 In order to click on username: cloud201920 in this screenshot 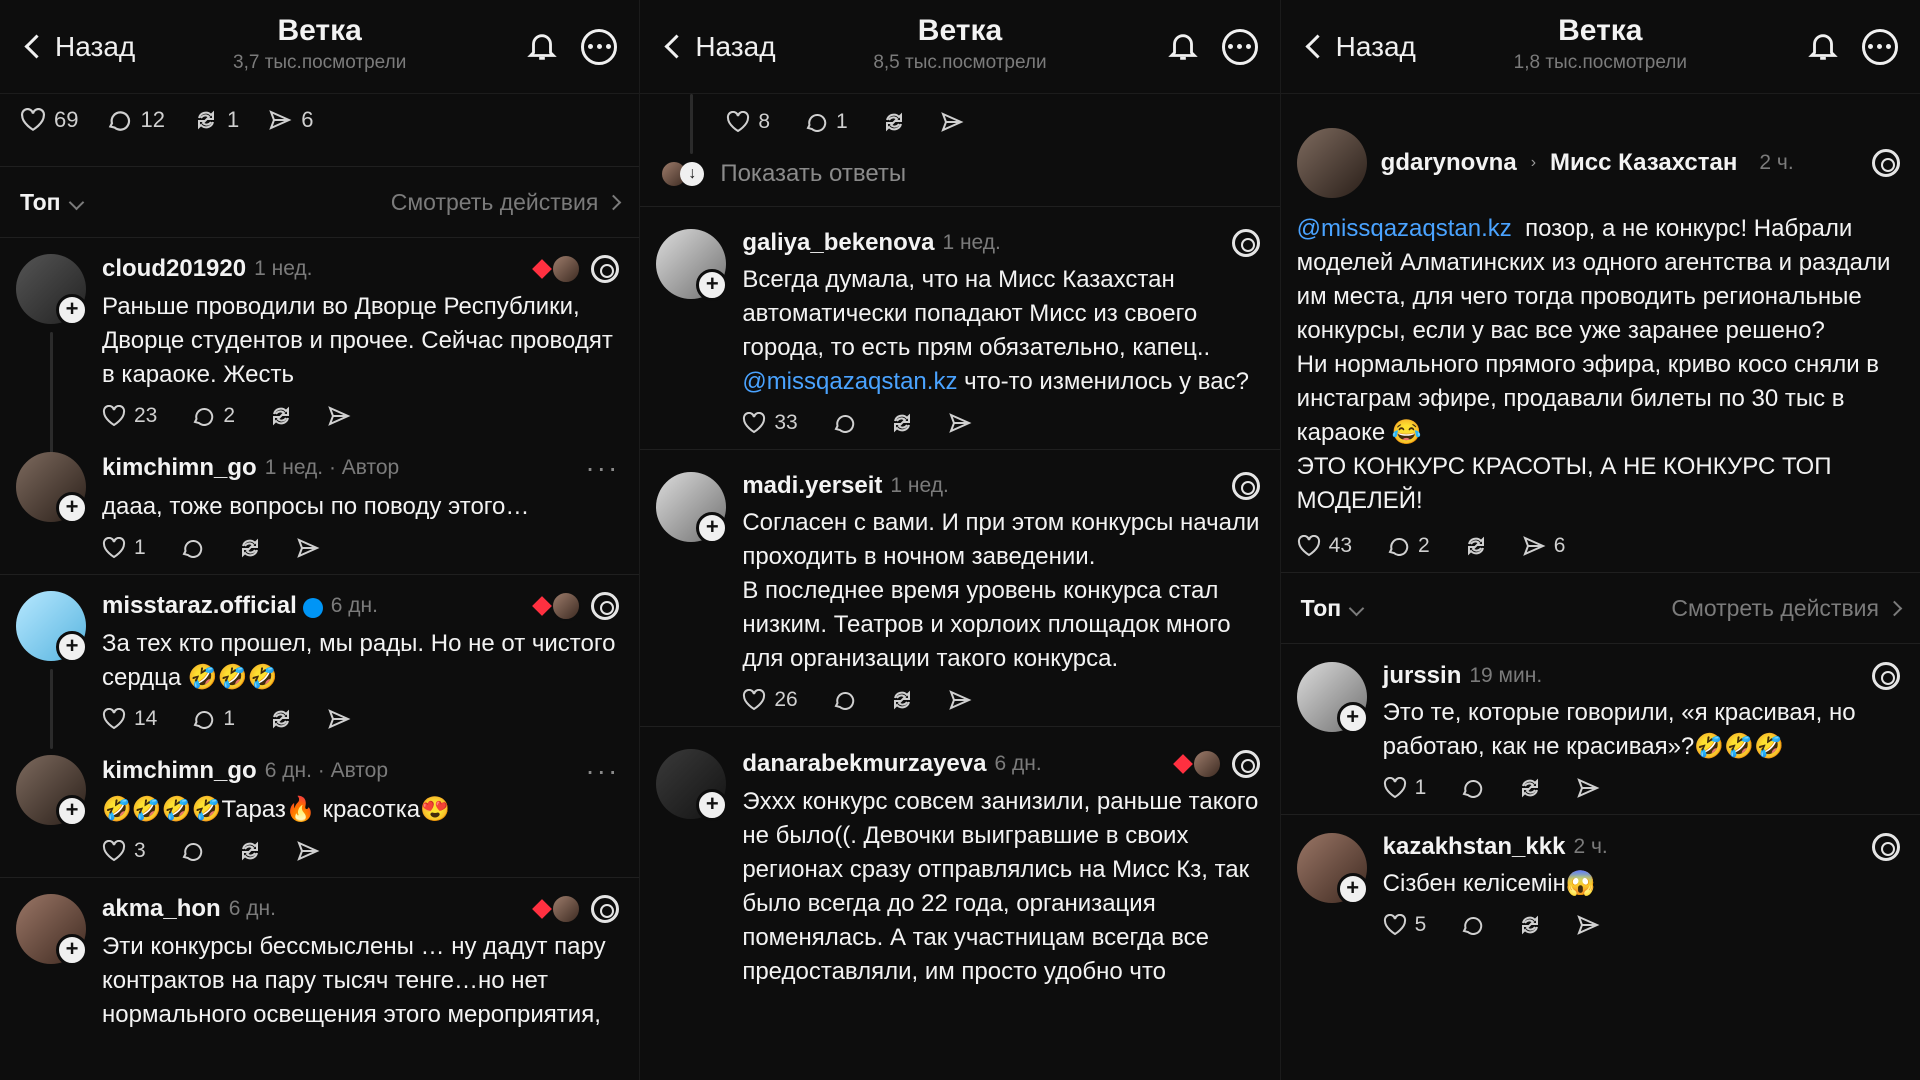, I will do `click(174, 269)`.